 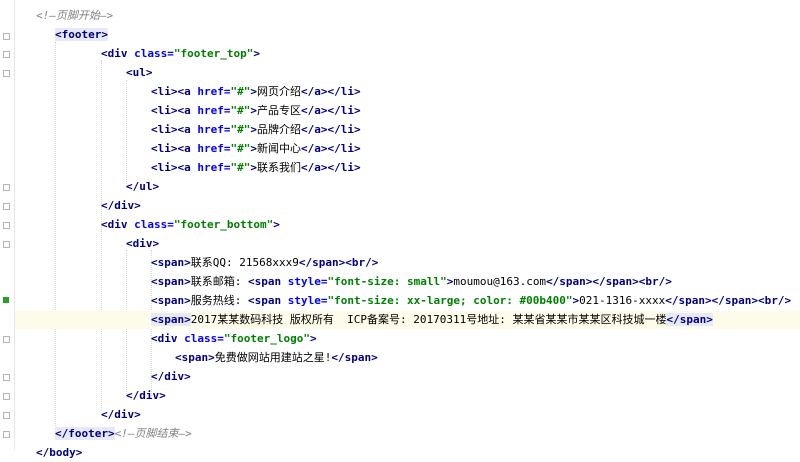 What do you see at coordinates (278, 148) in the screenshot?
I see `code-token: 新闻中心` at bounding box center [278, 148].